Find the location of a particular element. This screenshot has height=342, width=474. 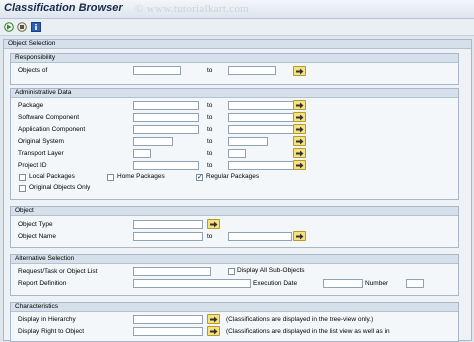

original-objects-only-checkbox is located at coordinates (22, 188).